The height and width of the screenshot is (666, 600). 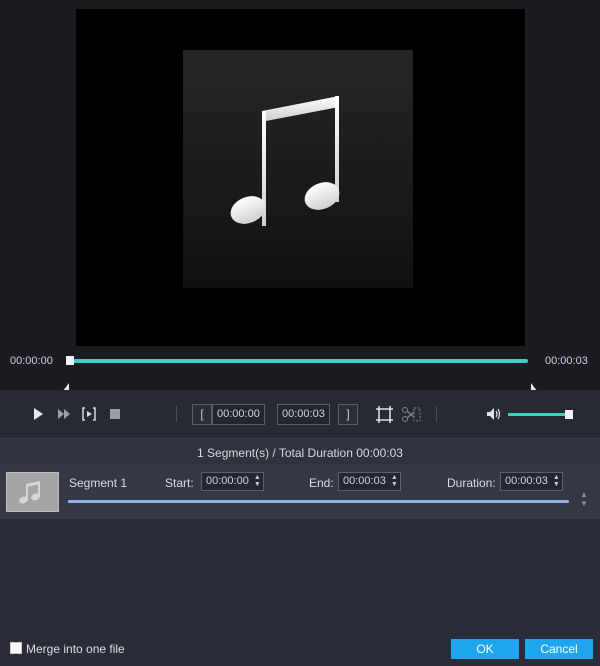 I want to click on play-icon, so click(x=38, y=414).